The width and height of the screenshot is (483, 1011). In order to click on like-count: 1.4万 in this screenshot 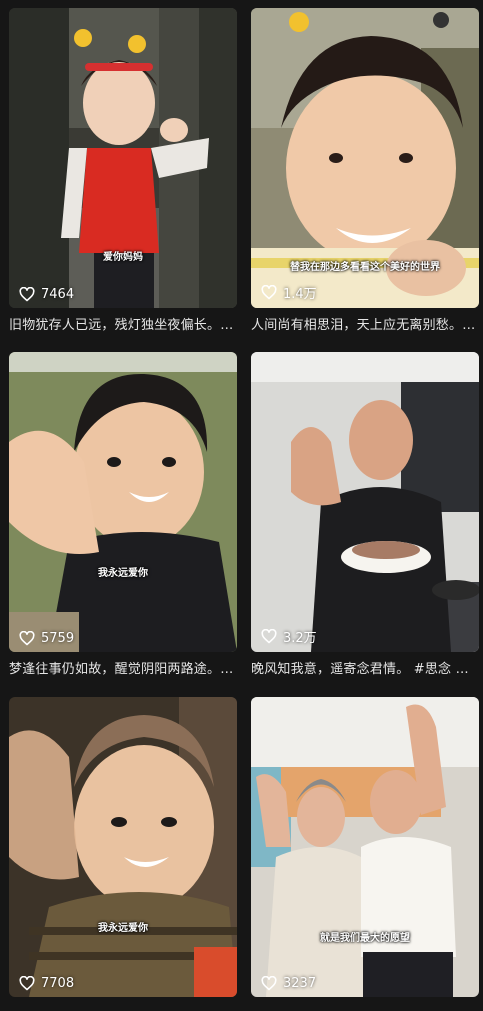, I will do `click(289, 292)`.